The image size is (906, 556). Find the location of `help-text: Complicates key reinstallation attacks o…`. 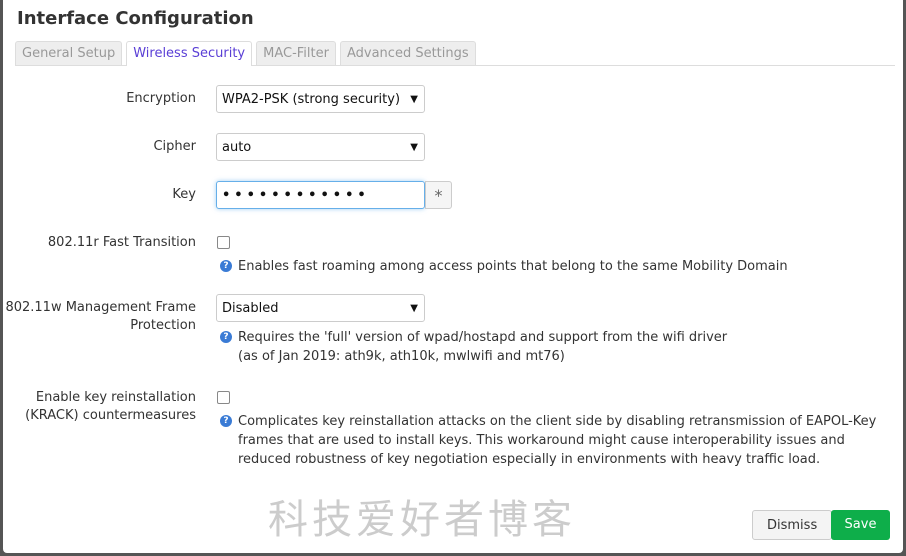

help-text: Complicates key reinstallation attacks o… is located at coordinates (557, 440).